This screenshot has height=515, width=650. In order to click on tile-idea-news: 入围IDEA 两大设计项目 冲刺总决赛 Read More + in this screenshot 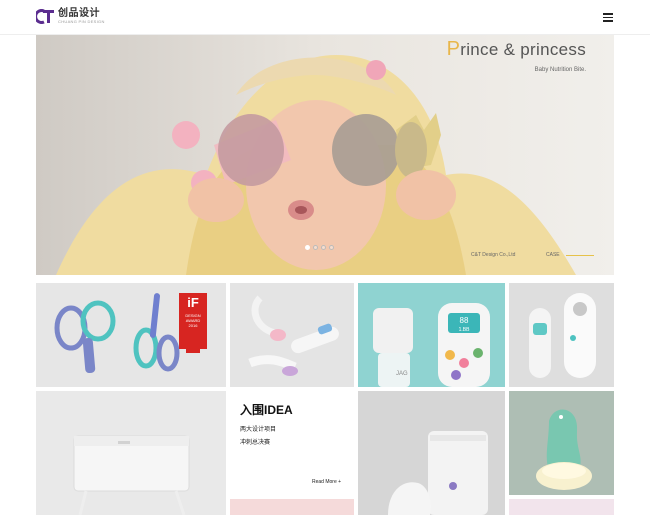, I will do `click(292, 453)`.